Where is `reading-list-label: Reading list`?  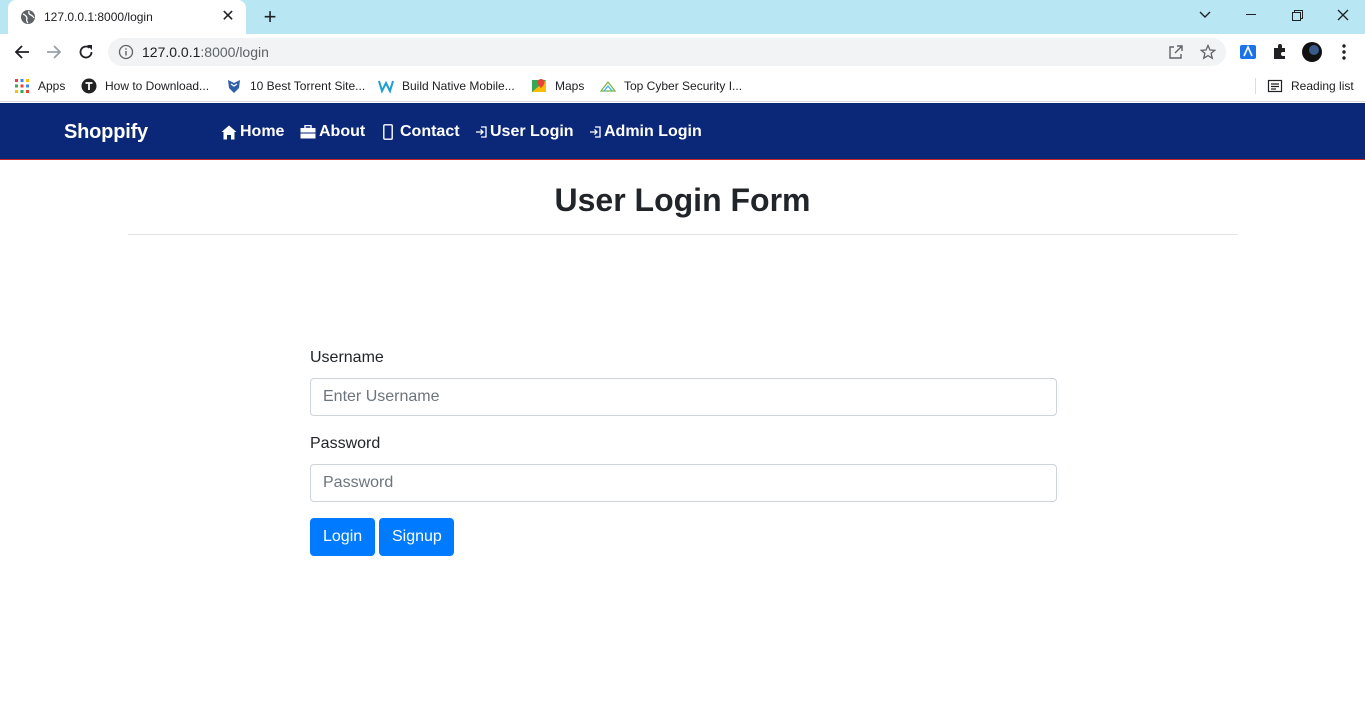 reading-list-label: Reading list is located at coordinates (1322, 86).